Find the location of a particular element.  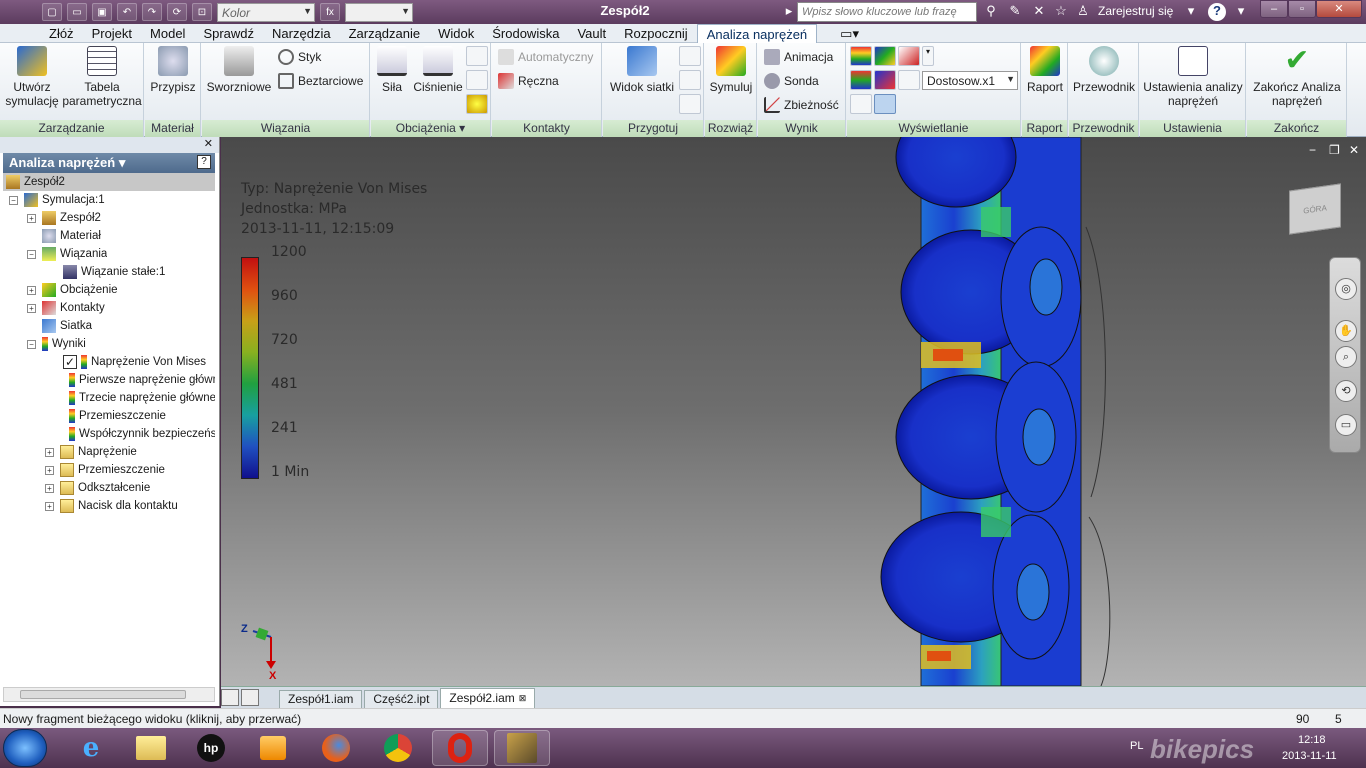

animation-button: Animacja is located at coordinates (798, 57).